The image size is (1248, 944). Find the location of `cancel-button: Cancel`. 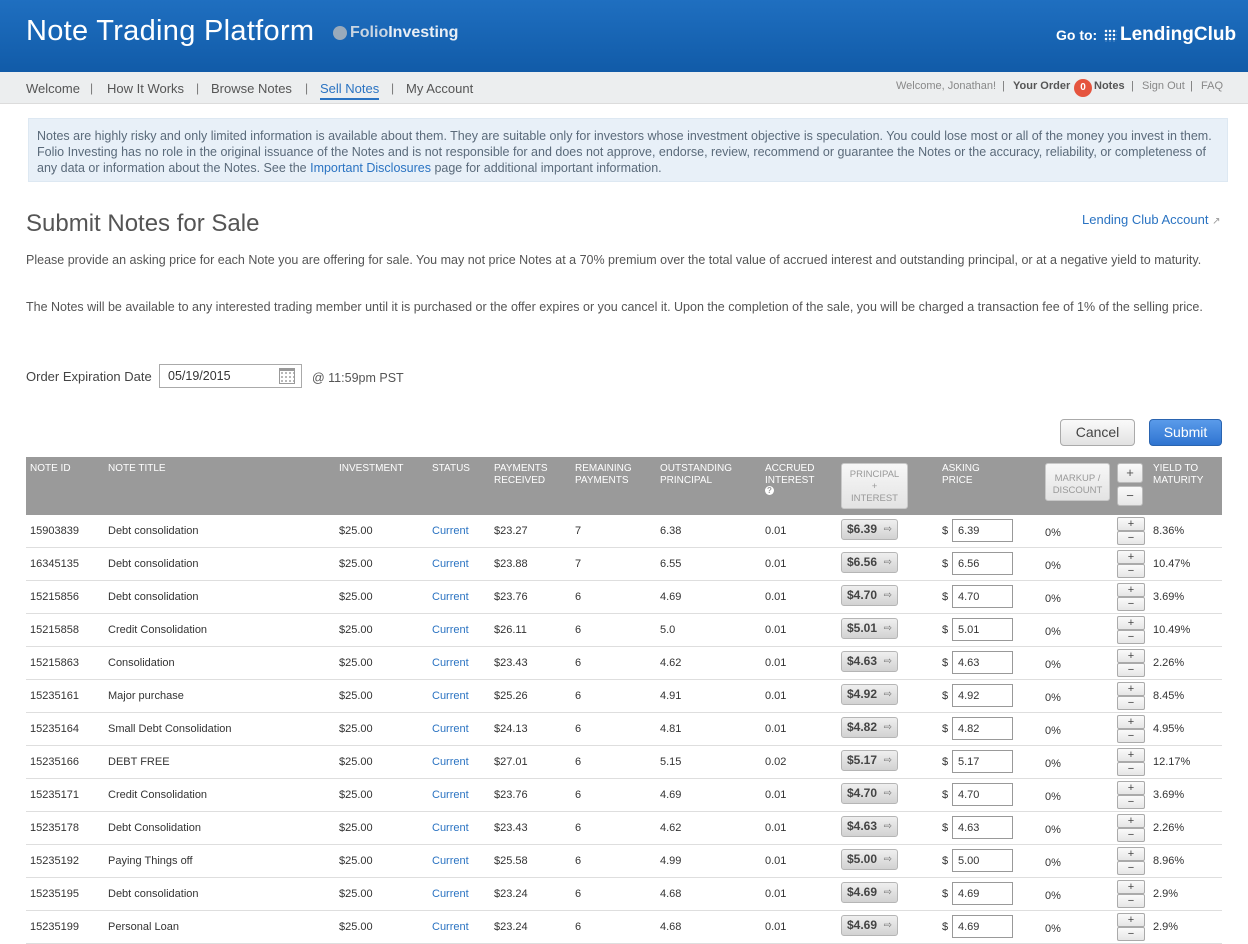

cancel-button: Cancel is located at coordinates (1097, 432).